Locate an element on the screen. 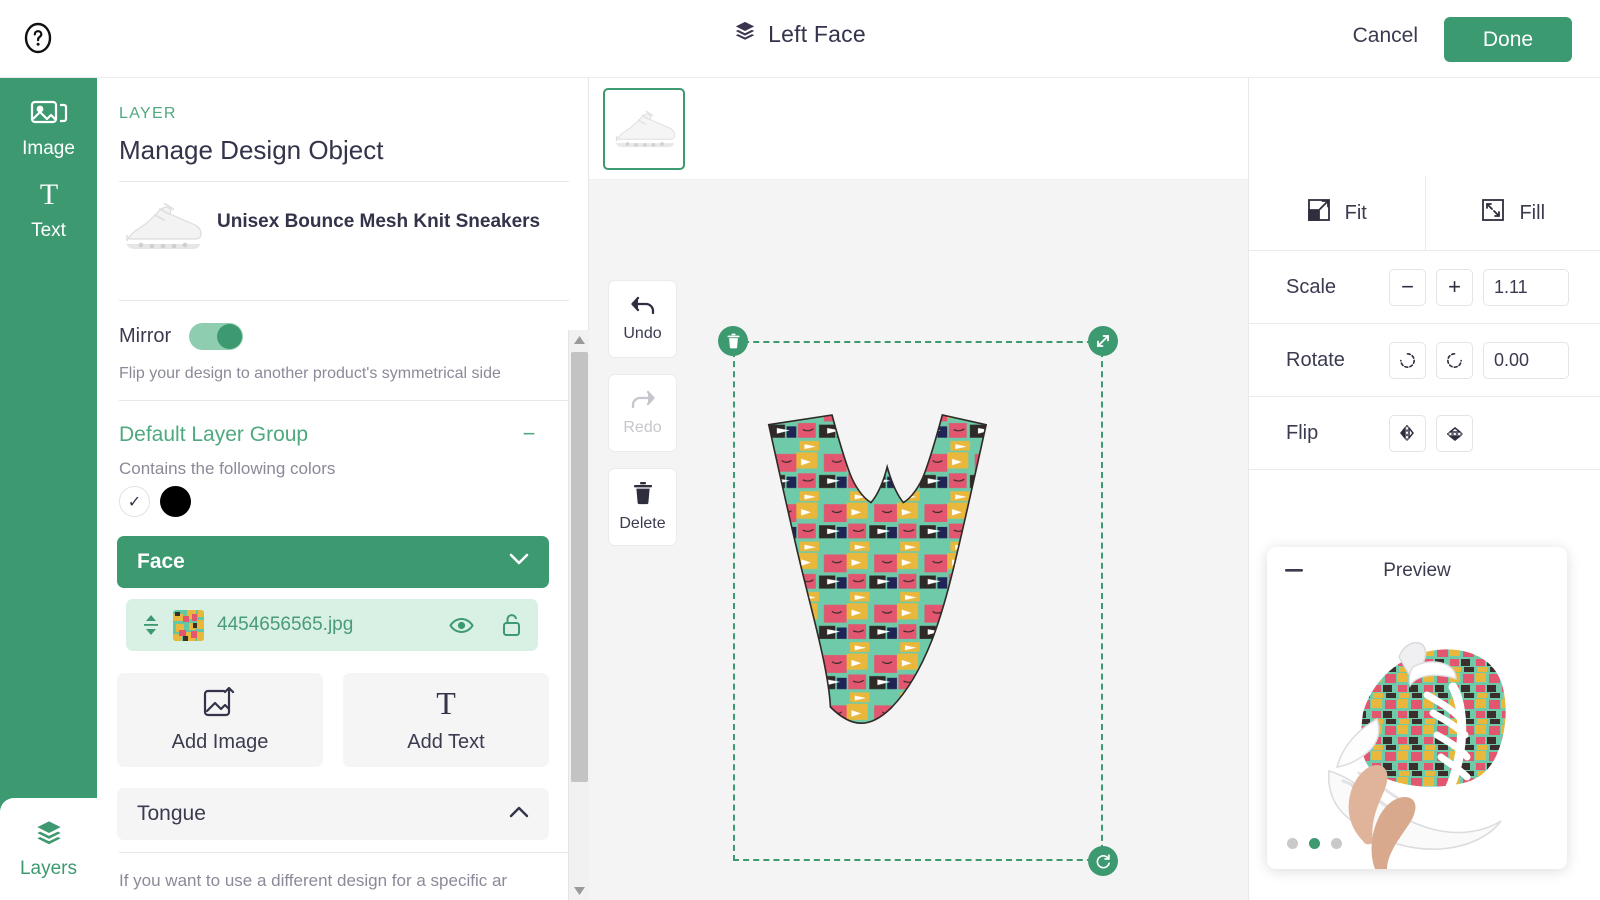  rail-label-text: Text is located at coordinates (48, 230).